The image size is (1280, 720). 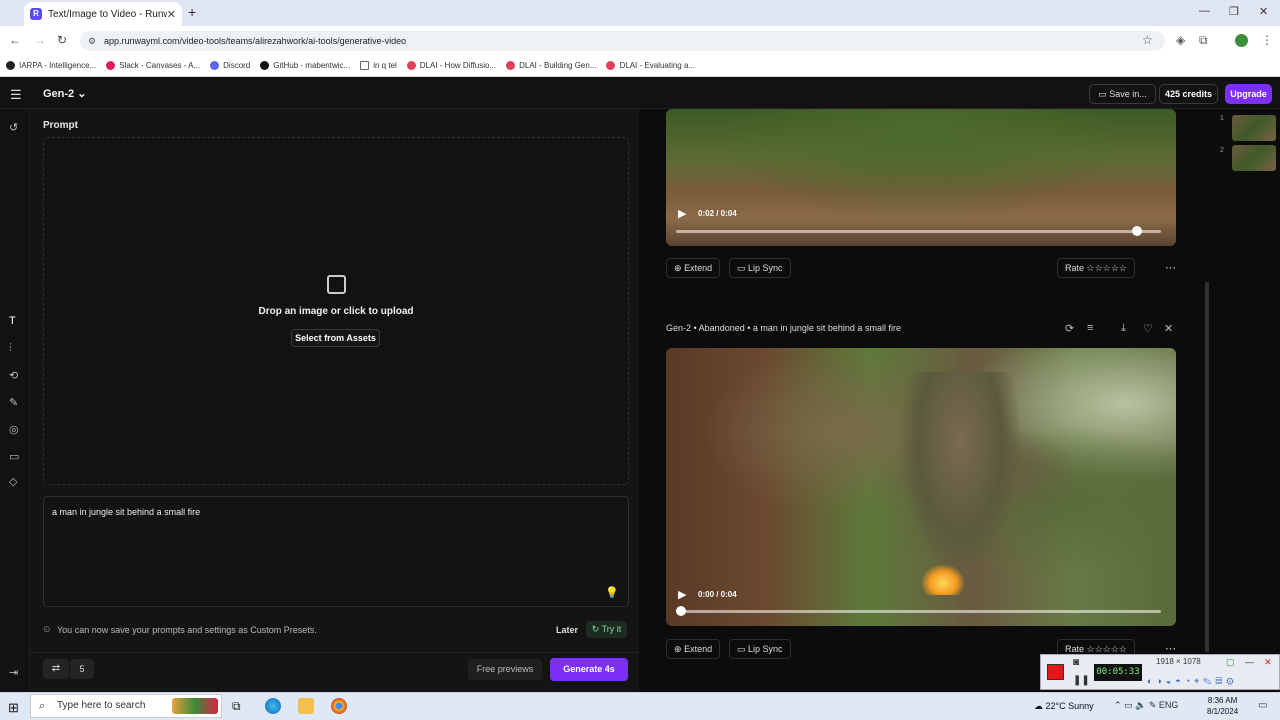 What do you see at coordinates (171, 14) in the screenshot?
I see `close-tab-icon: ✕` at bounding box center [171, 14].